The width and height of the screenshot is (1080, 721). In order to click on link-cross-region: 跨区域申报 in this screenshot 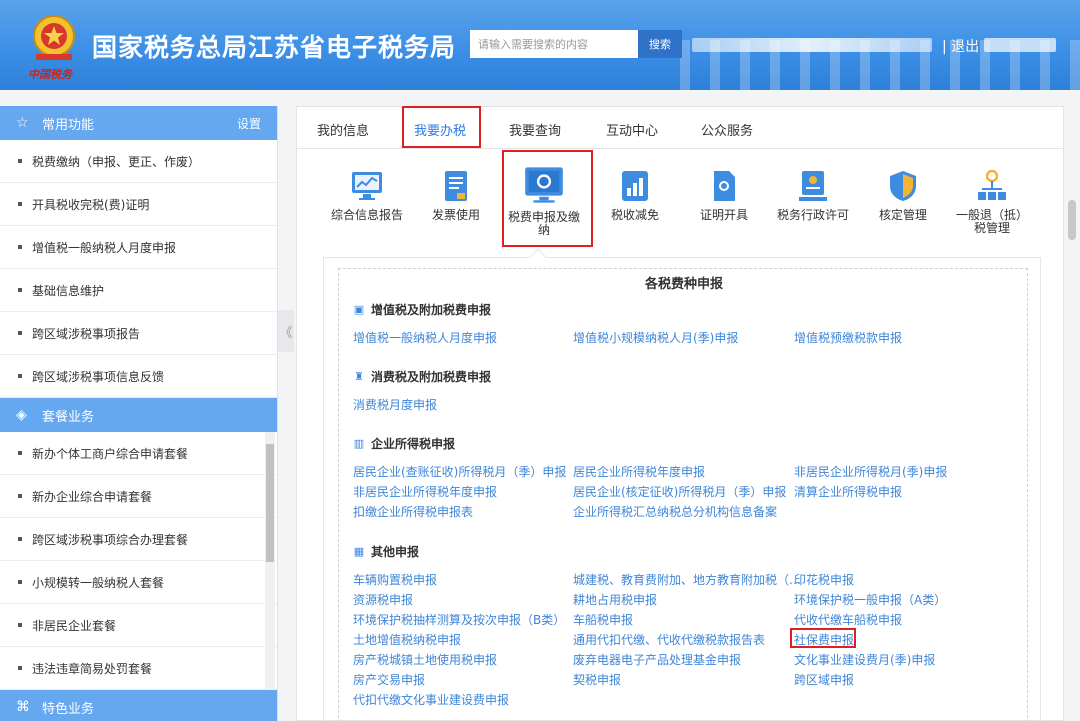, I will do `click(824, 679)`.